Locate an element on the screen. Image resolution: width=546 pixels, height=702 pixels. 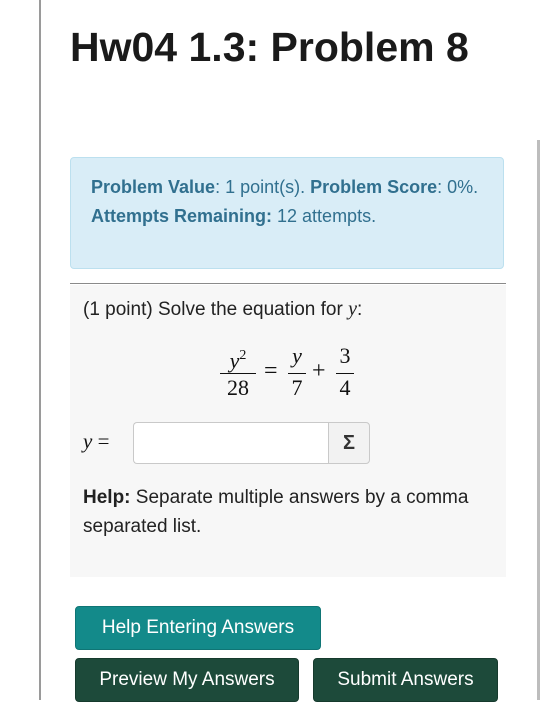
prompt-text: (1 point) Solve the equation for is located at coordinates (216, 309).